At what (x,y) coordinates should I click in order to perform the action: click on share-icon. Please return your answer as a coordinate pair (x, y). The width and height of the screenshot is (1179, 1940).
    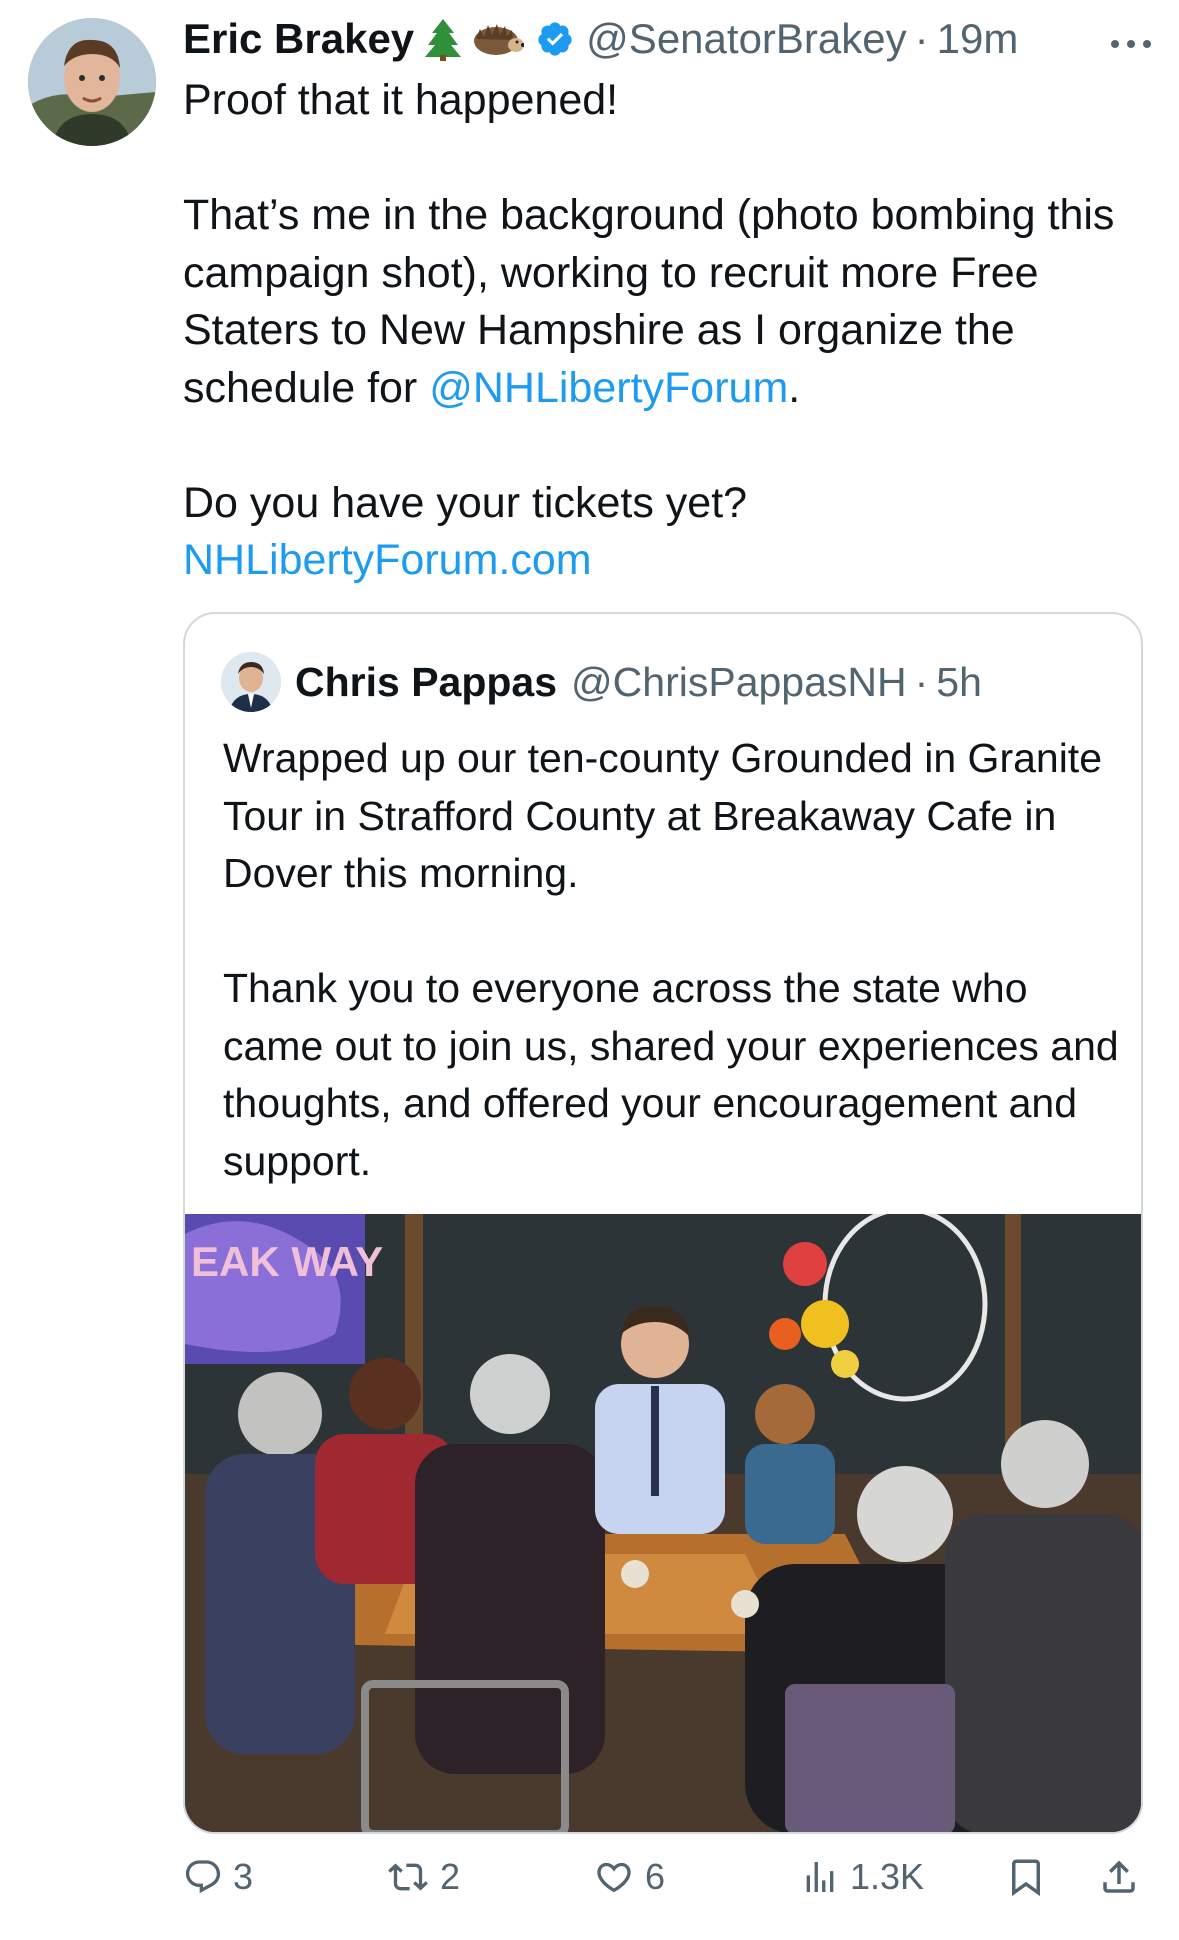
    Looking at the image, I should click on (1119, 1876).